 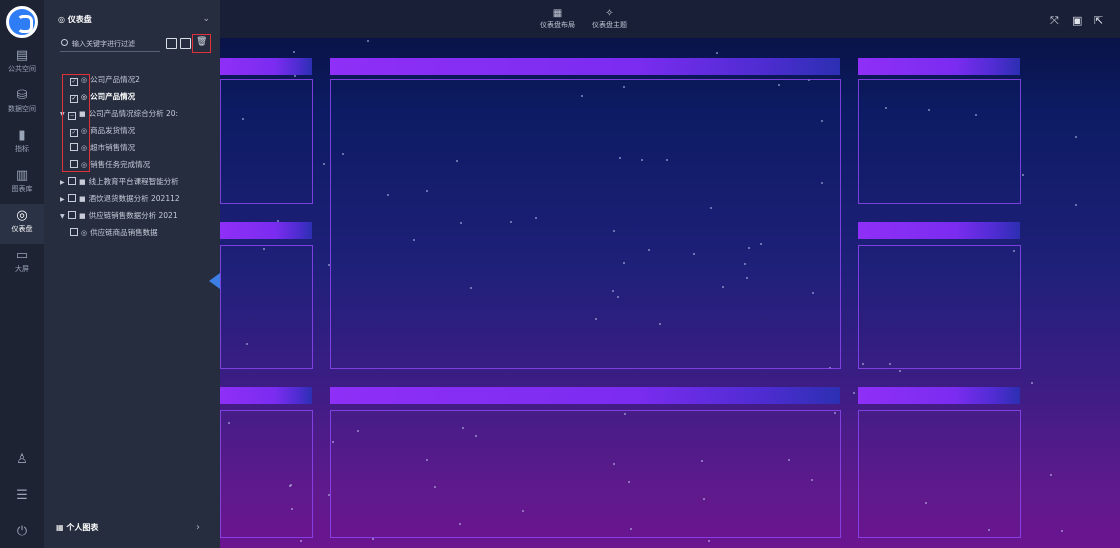 What do you see at coordinates (609, 25) in the screenshot?
I see `theme-label: 仪表盘主题` at bounding box center [609, 25].